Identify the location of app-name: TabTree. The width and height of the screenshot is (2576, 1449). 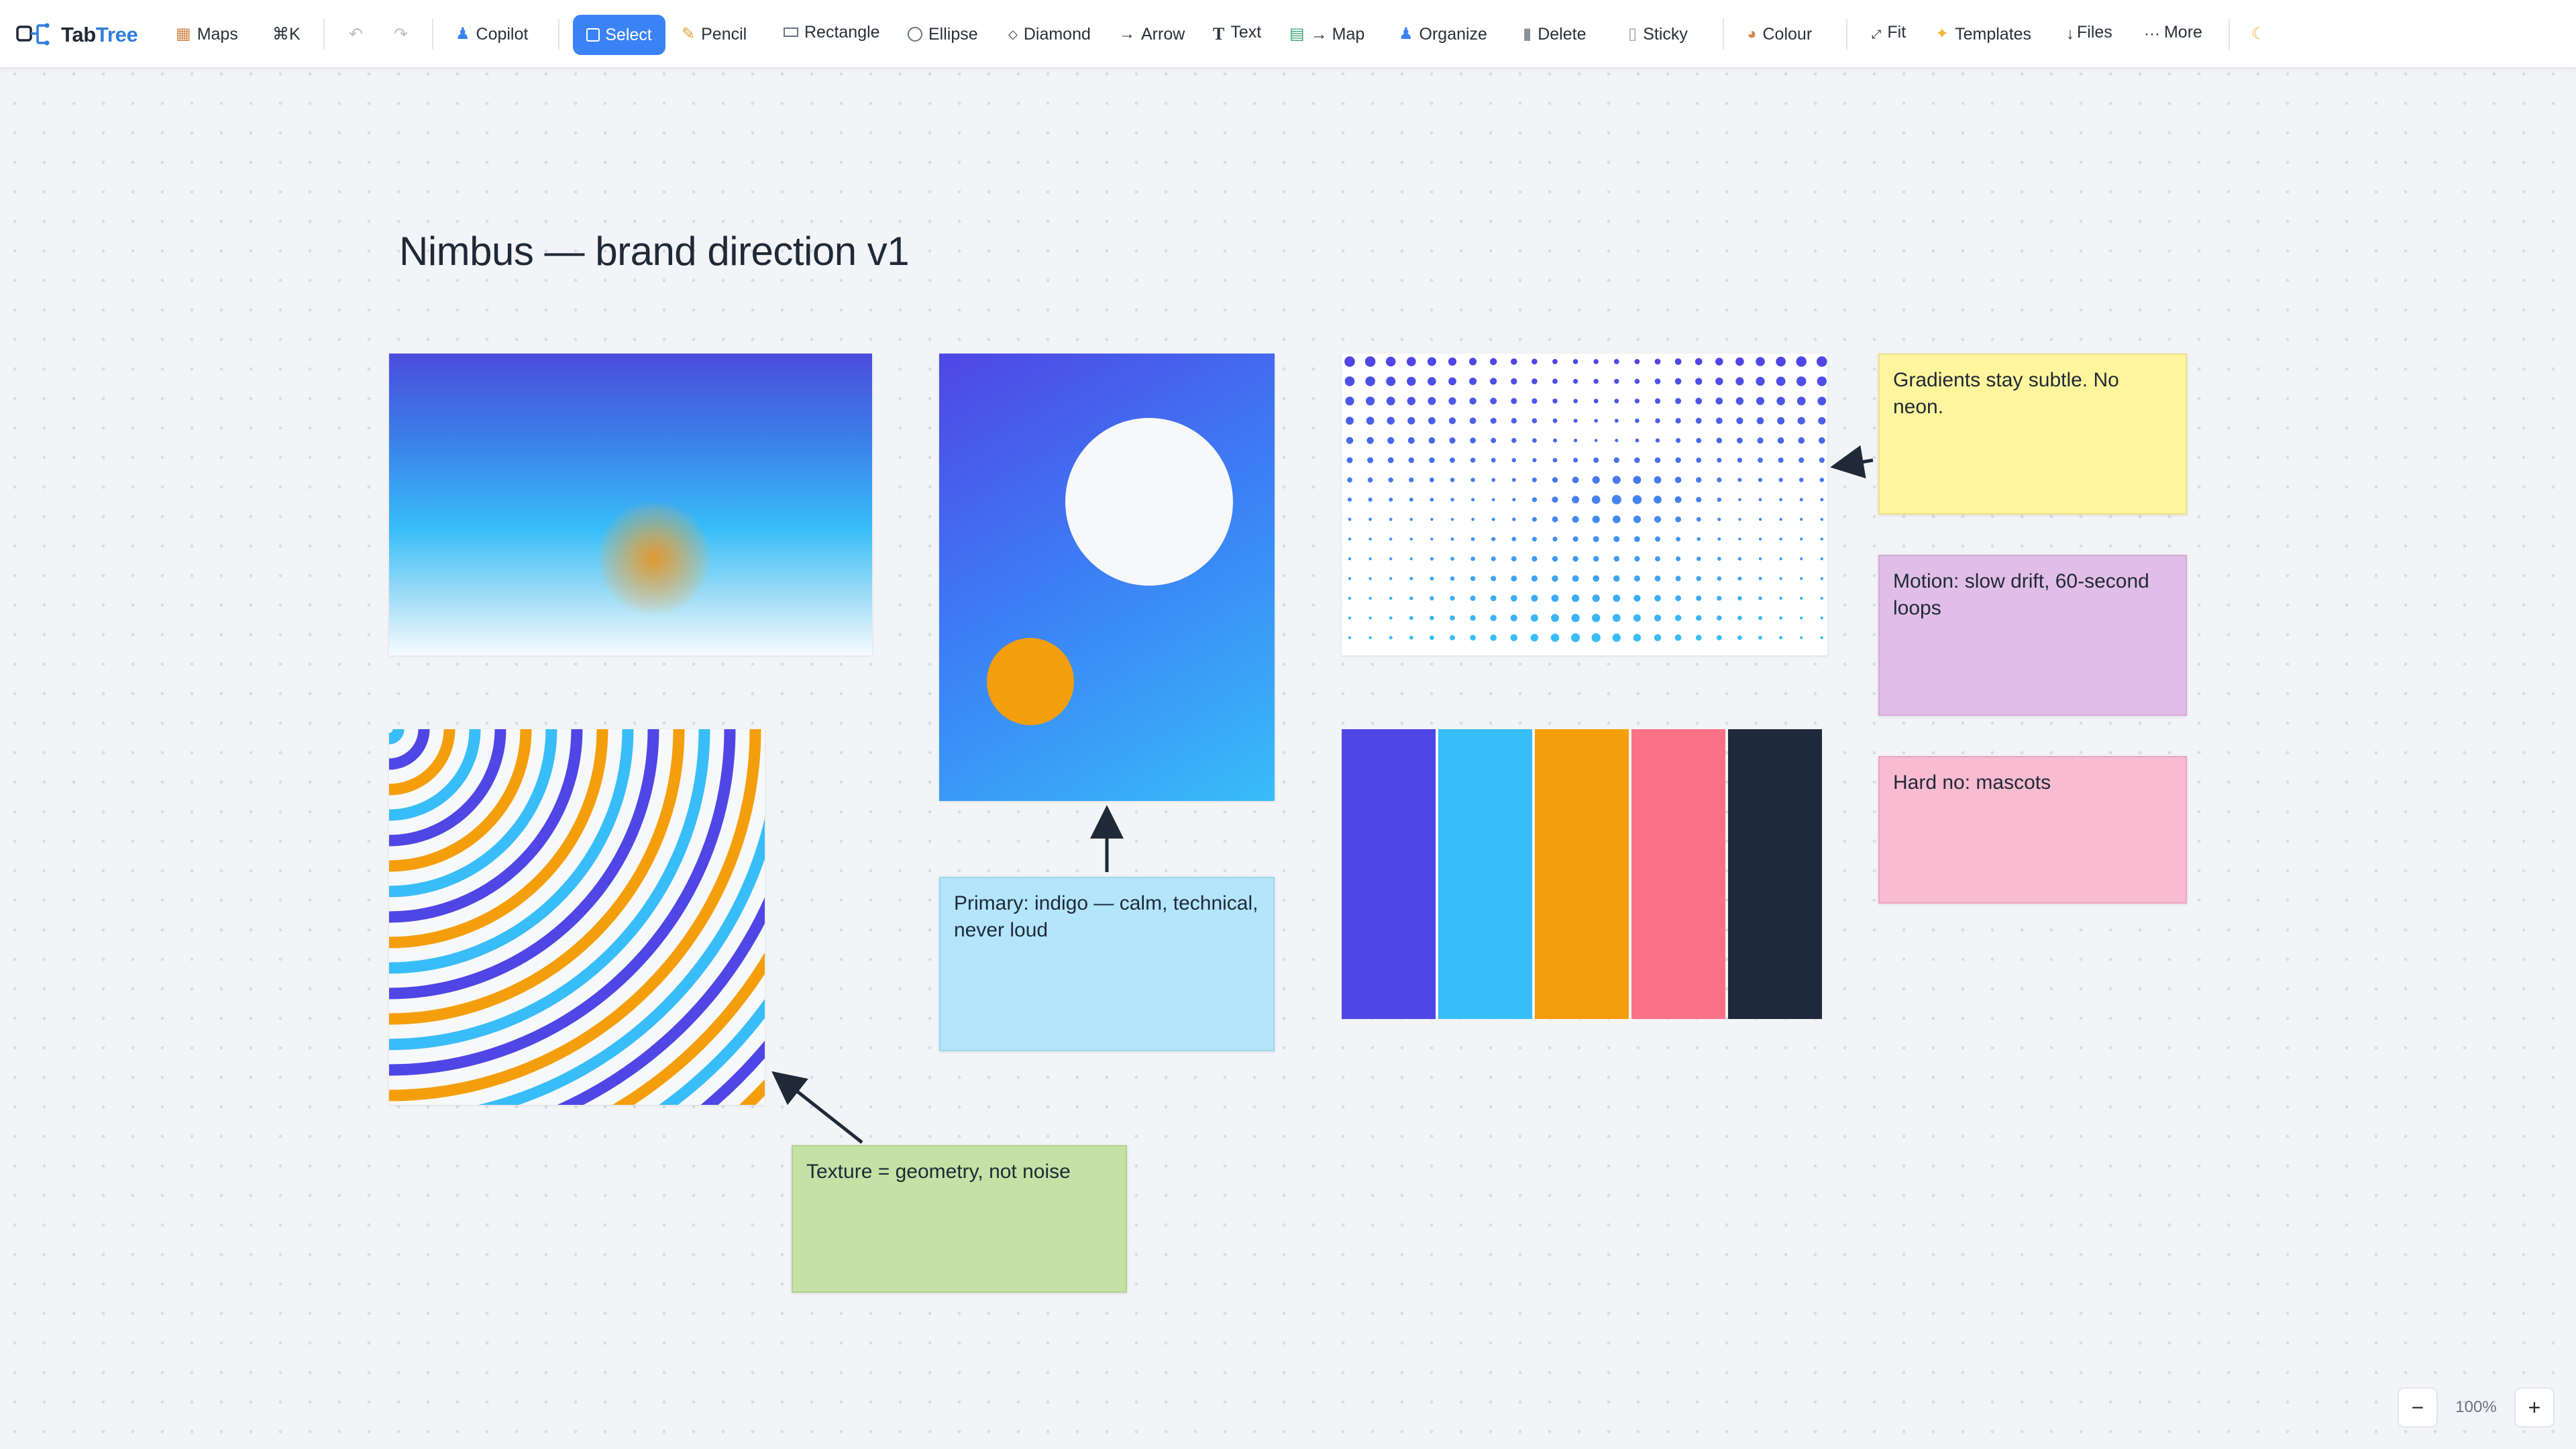
(99, 35).